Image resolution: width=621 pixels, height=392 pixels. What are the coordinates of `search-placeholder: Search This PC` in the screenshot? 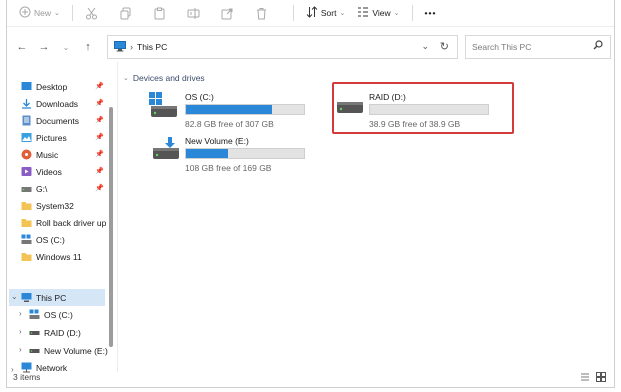 It's located at (502, 47).